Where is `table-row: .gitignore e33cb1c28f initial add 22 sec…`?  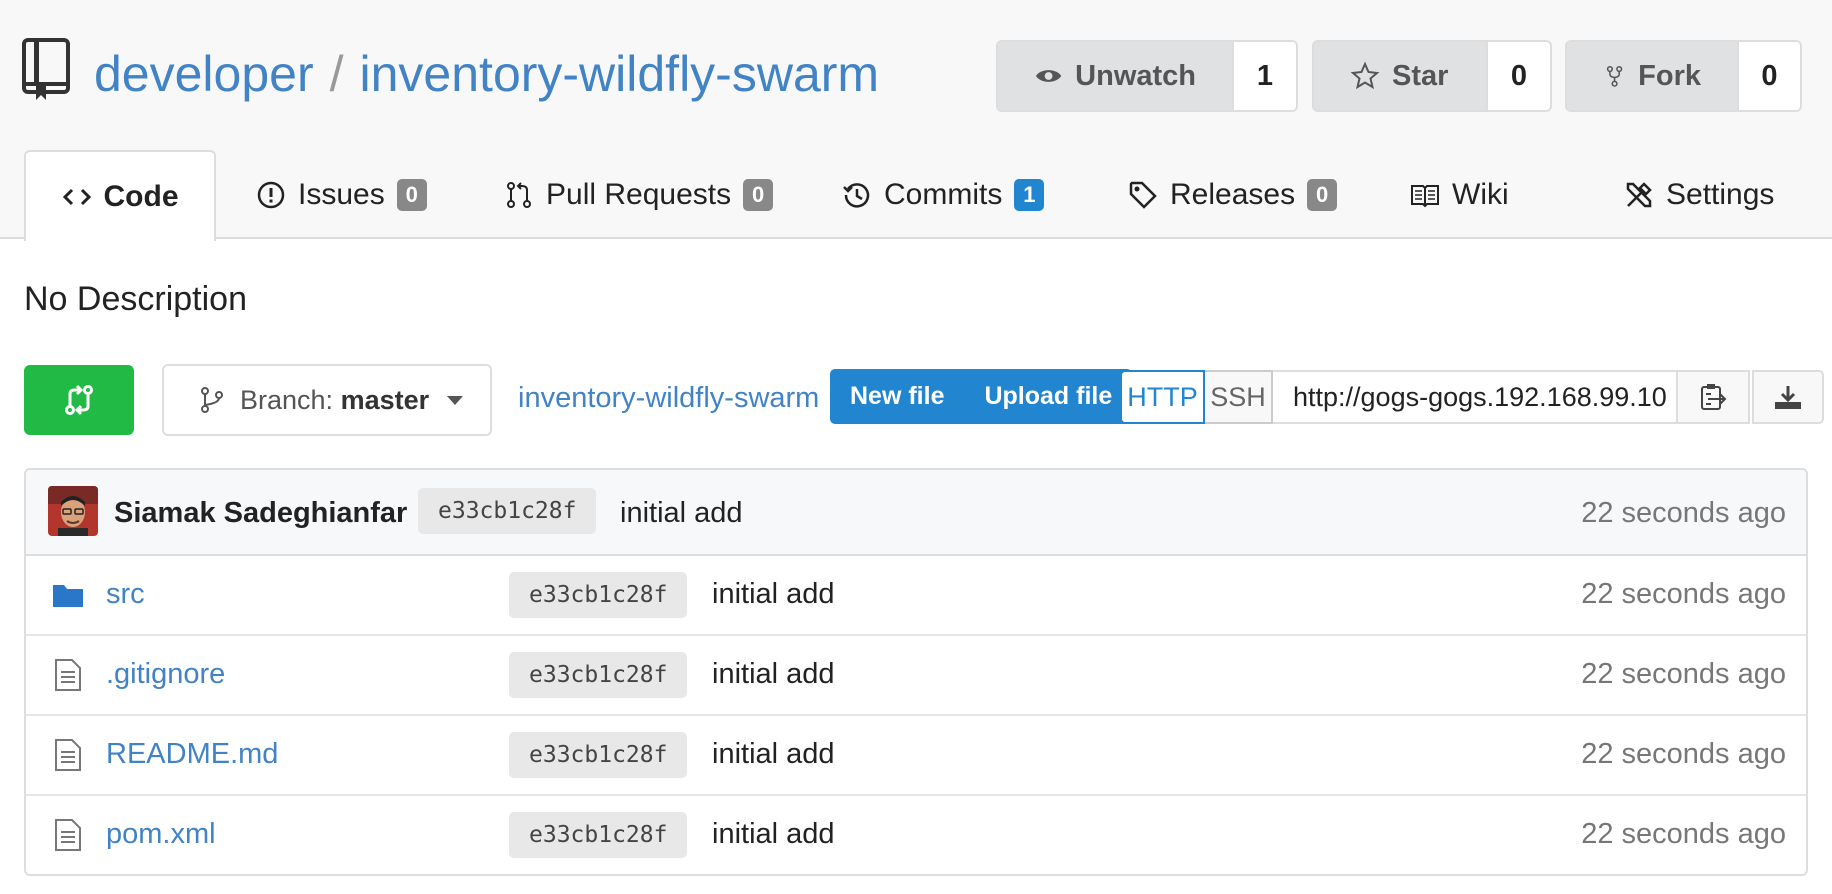 table-row: .gitignore e33cb1c28f initial add 22 sec… is located at coordinates (916, 676).